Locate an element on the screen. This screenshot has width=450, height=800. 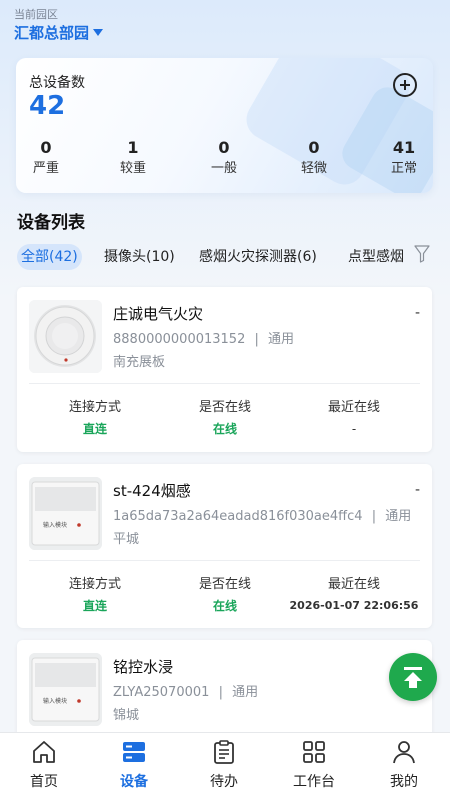
device-code: ZLYA25070001 is located at coordinates (161, 692).